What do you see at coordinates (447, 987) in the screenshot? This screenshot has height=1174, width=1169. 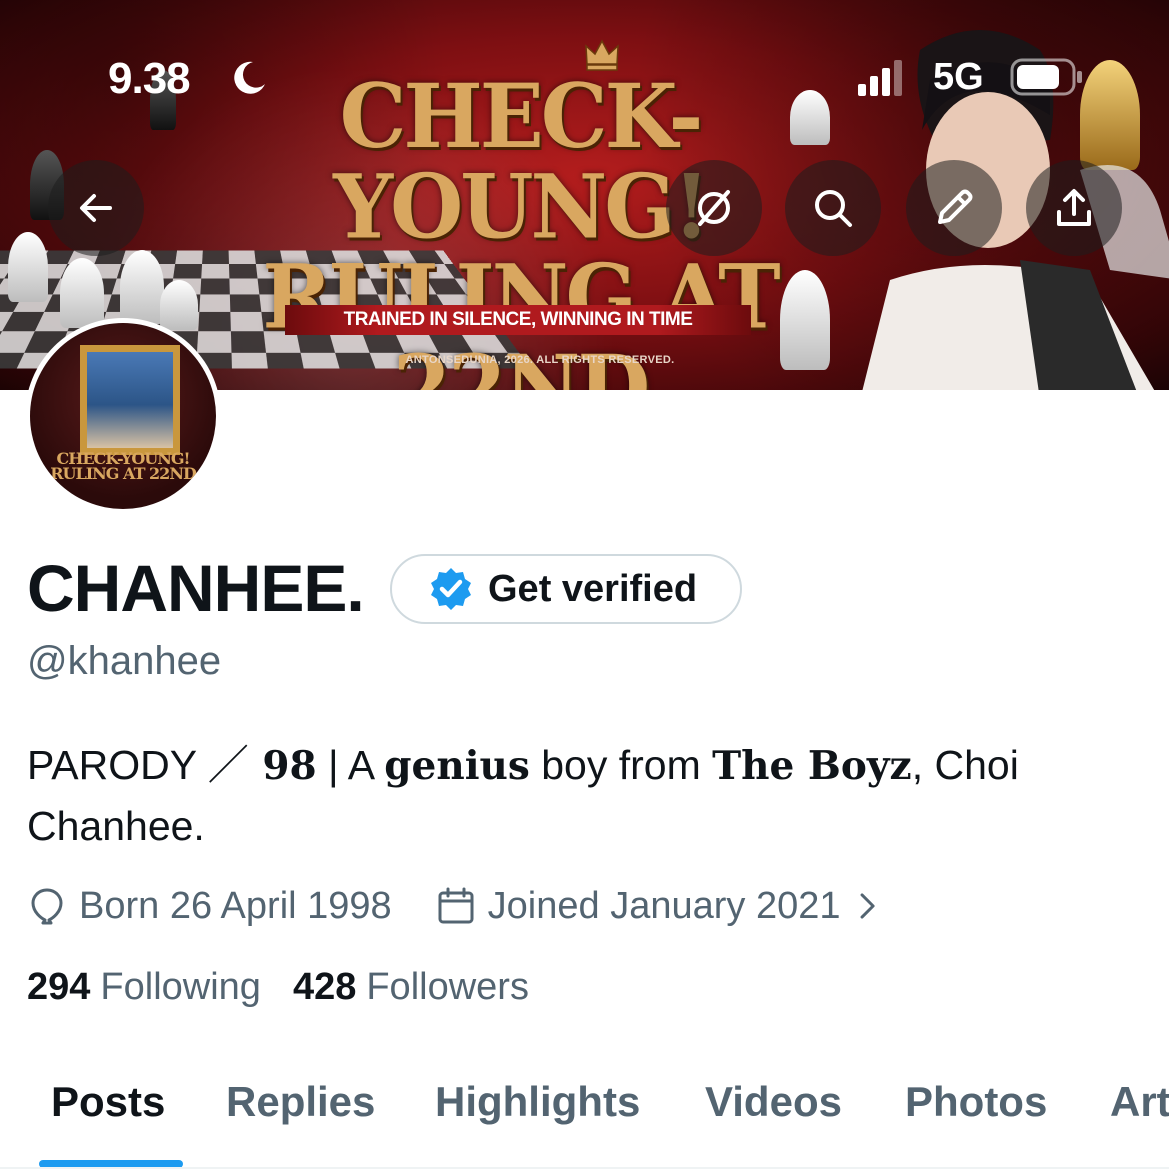 I see `followers-label: Followers` at bounding box center [447, 987].